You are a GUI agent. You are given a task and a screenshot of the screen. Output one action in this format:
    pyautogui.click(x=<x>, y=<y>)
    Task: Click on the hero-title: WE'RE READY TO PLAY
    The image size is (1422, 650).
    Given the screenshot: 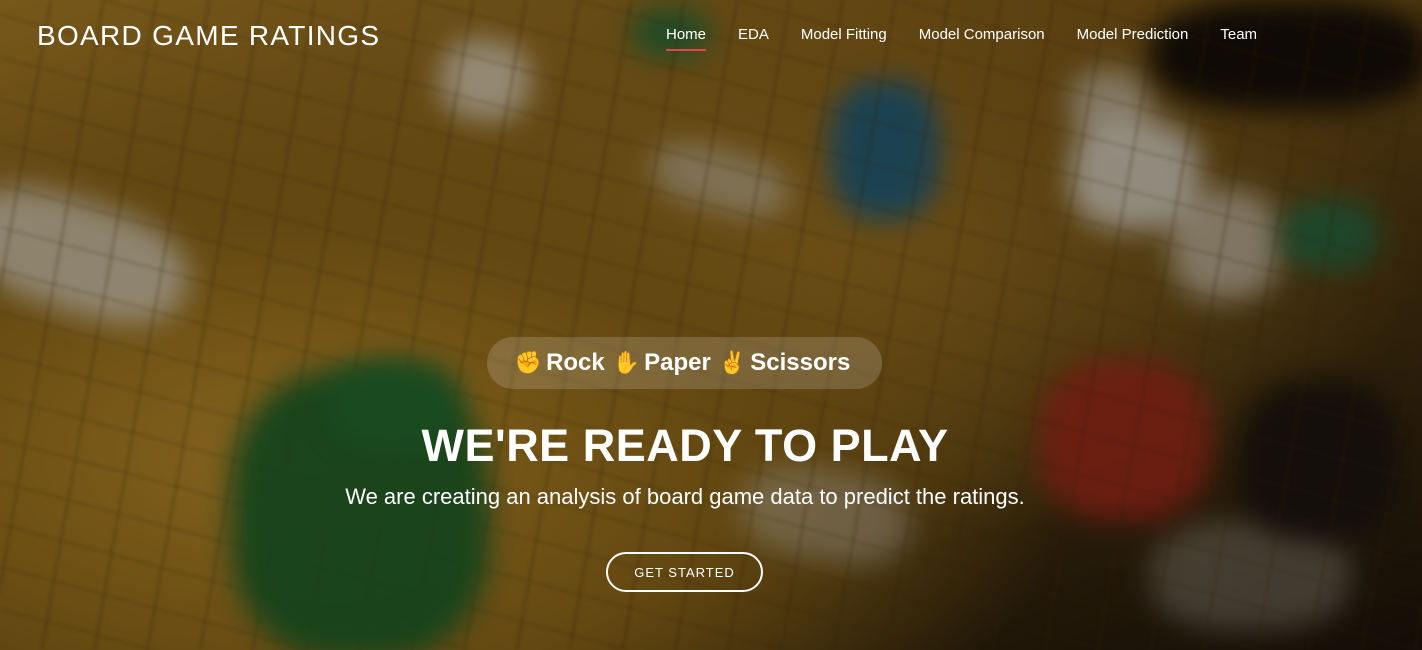 What is the action you would take?
    pyautogui.click(x=685, y=445)
    